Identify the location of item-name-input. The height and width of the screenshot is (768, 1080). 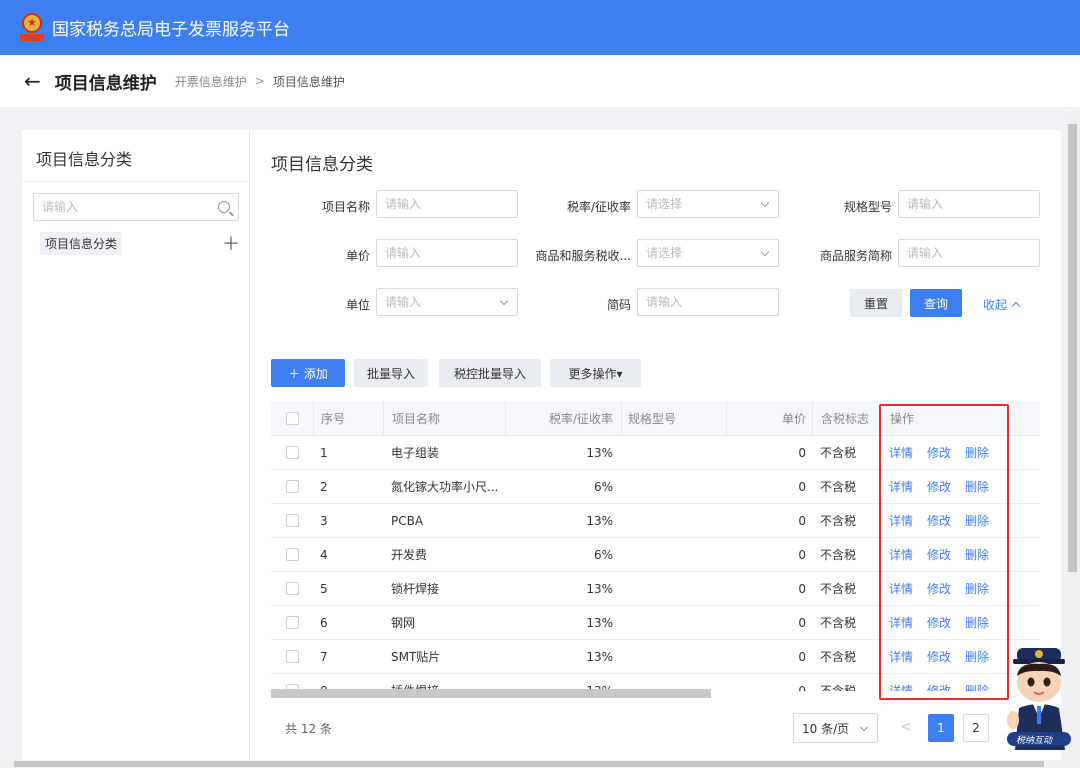
(447, 204).